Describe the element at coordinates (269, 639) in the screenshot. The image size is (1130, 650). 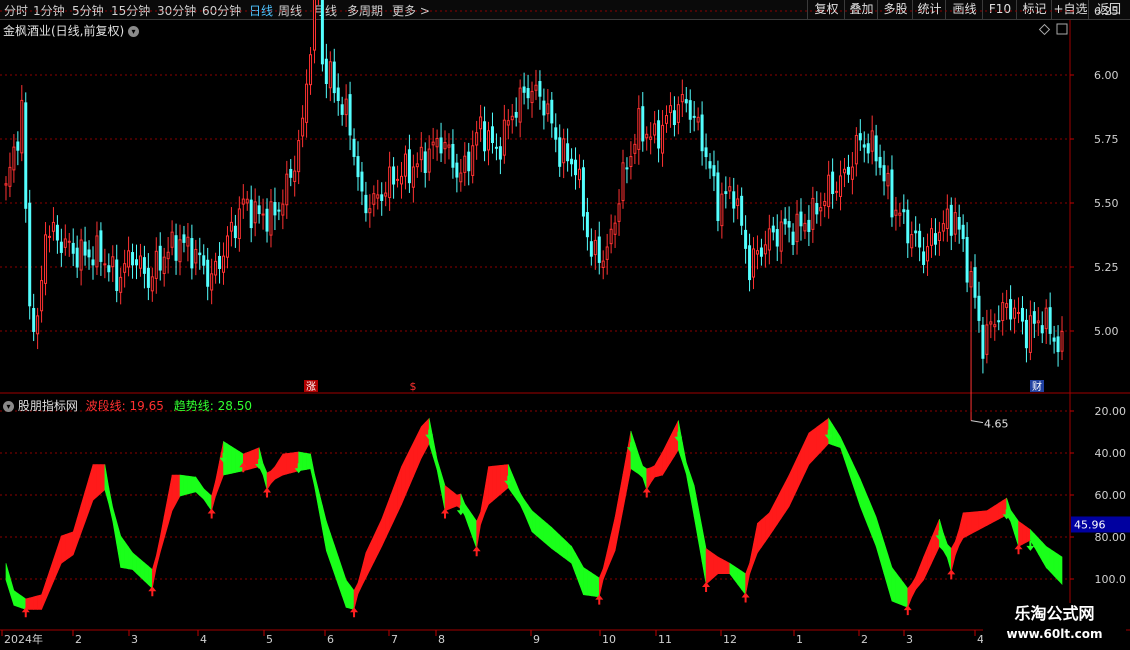
I see `x-axis-label: 5` at that location.